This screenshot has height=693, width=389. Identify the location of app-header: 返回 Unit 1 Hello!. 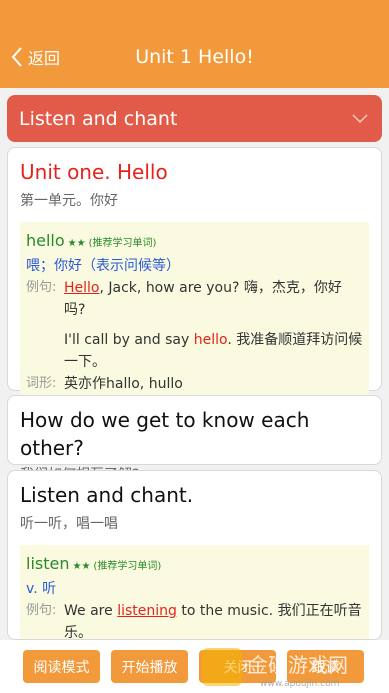
(194, 44).